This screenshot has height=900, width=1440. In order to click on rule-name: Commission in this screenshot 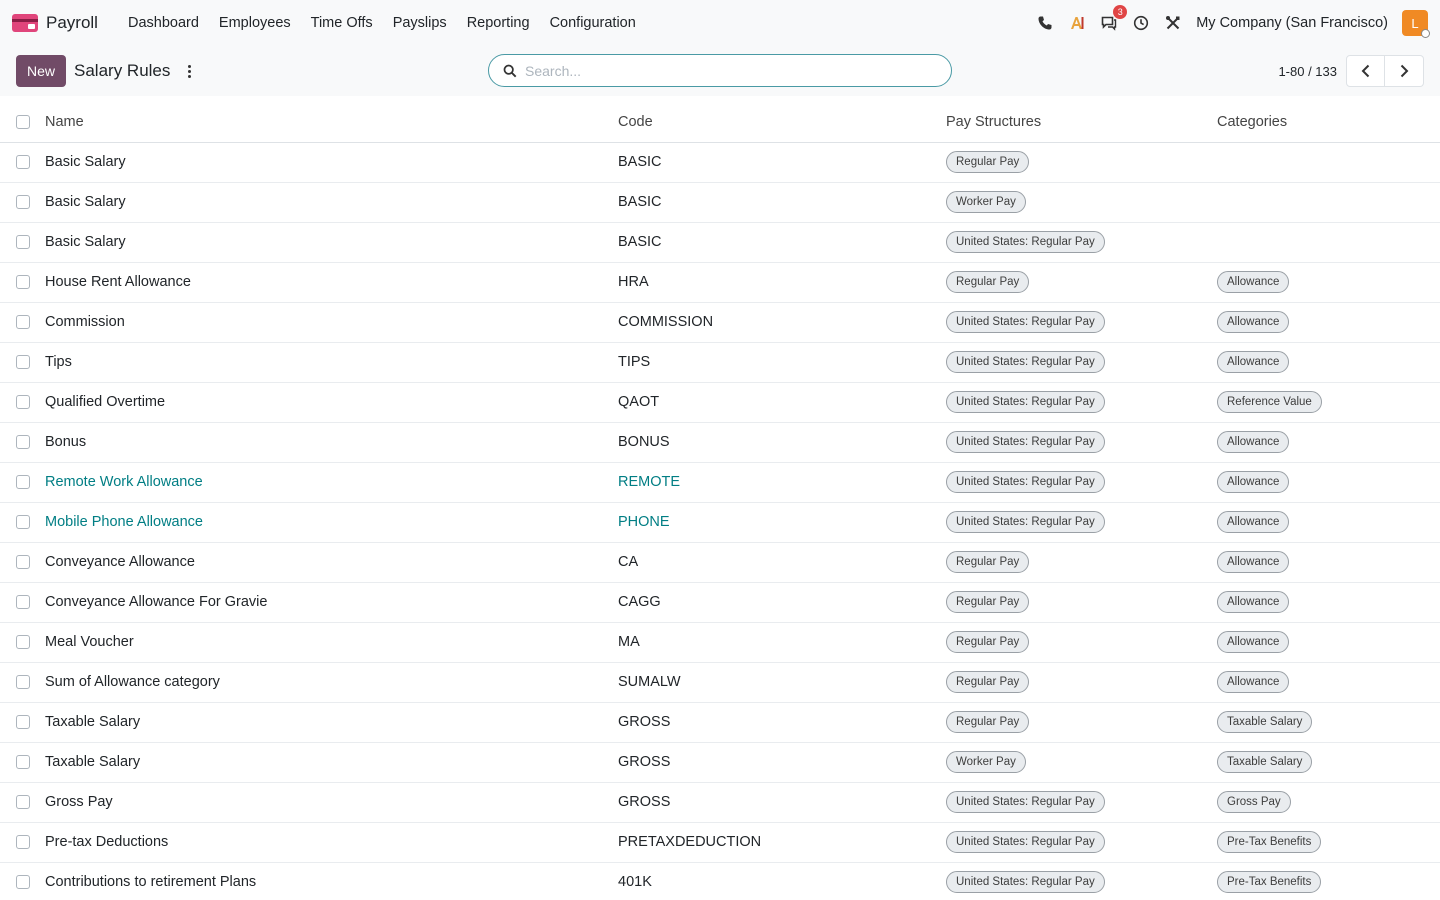, I will do `click(85, 322)`.